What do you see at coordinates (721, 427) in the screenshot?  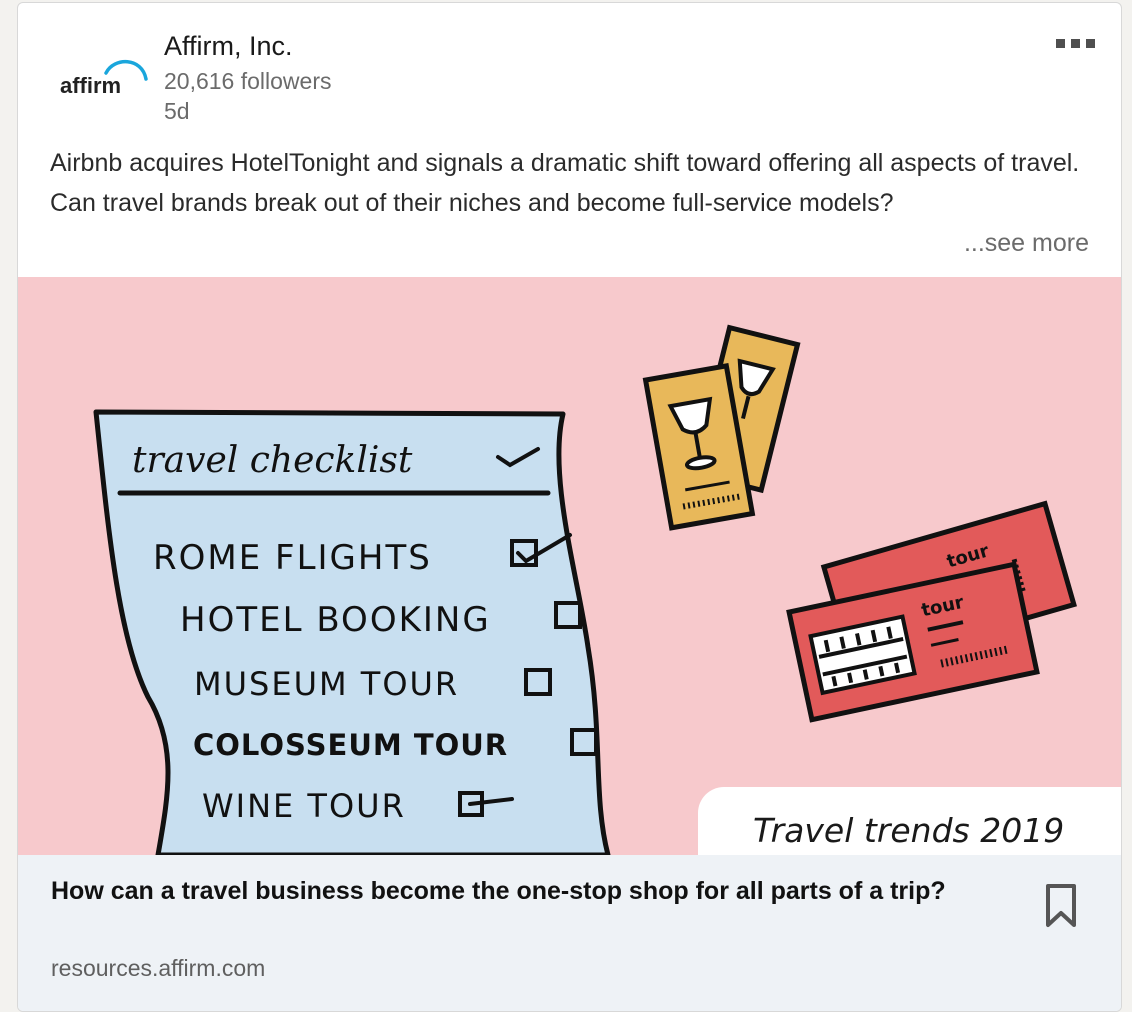 I see `wine-ticket-illustration` at bounding box center [721, 427].